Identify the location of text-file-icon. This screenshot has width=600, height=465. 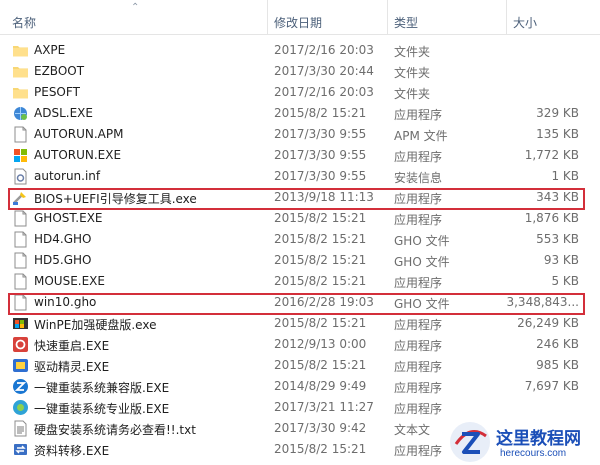
(20, 428).